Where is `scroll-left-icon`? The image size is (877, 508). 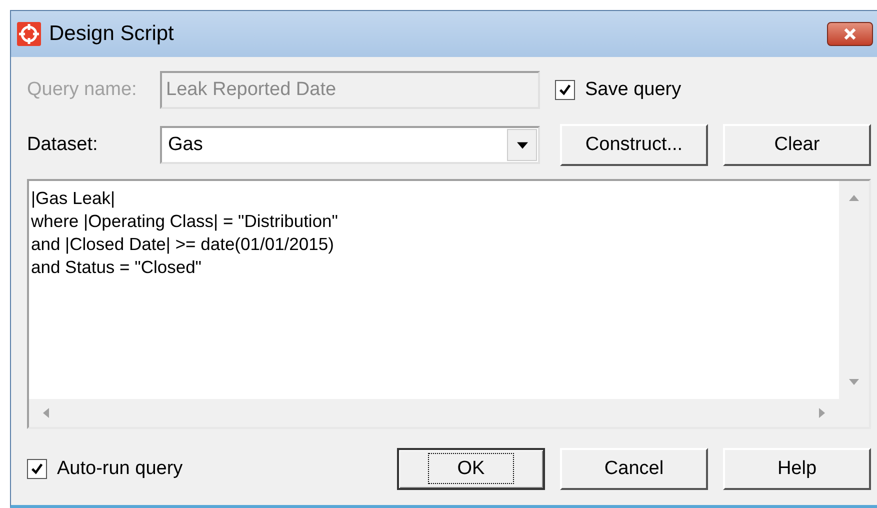 scroll-left-icon is located at coordinates (46, 413).